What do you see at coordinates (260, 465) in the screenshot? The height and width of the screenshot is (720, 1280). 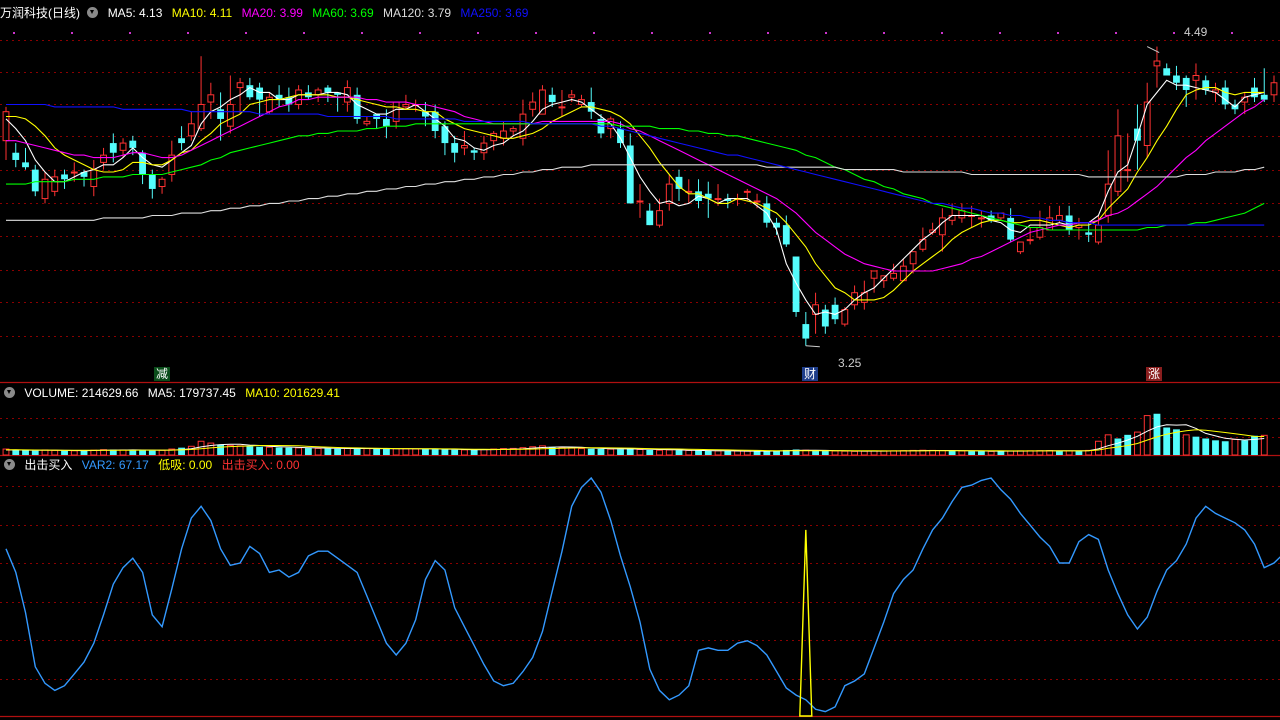 I see `indicator-buy: 出击买入: 0.00` at bounding box center [260, 465].